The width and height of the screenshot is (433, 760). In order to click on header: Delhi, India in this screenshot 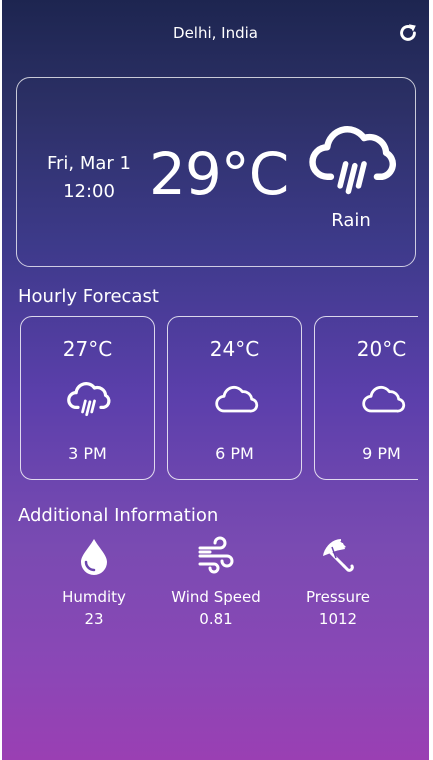, I will do `click(215, 32)`.